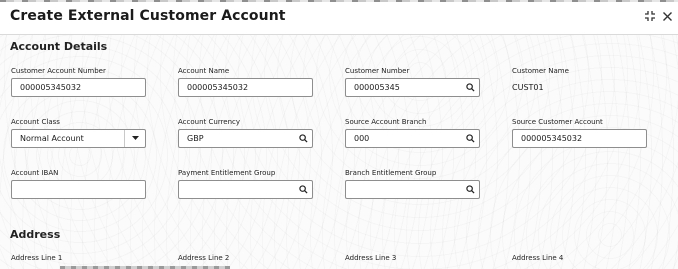 Image resolution: width=678 pixels, height=269 pixels. Describe the element at coordinates (339, 17) in the screenshot. I see `dialog-header: Create External Customer Account` at that location.